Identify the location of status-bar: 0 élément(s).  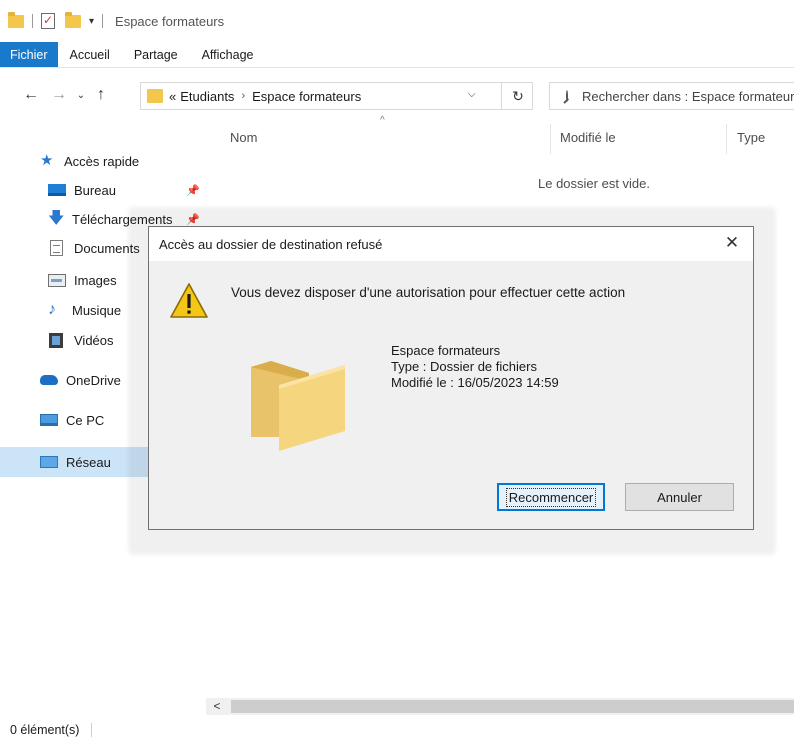
(397, 730).